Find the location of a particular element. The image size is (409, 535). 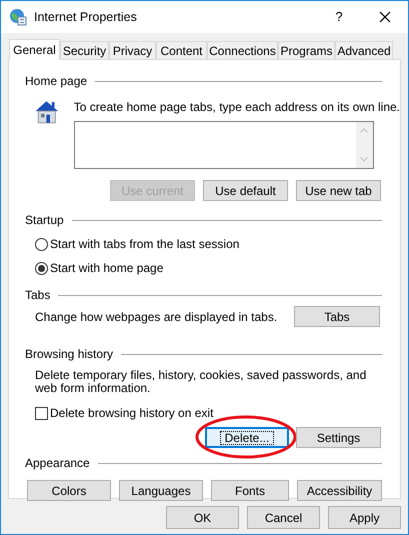

section-heading: Browsing history is located at coordinates (69, 354).